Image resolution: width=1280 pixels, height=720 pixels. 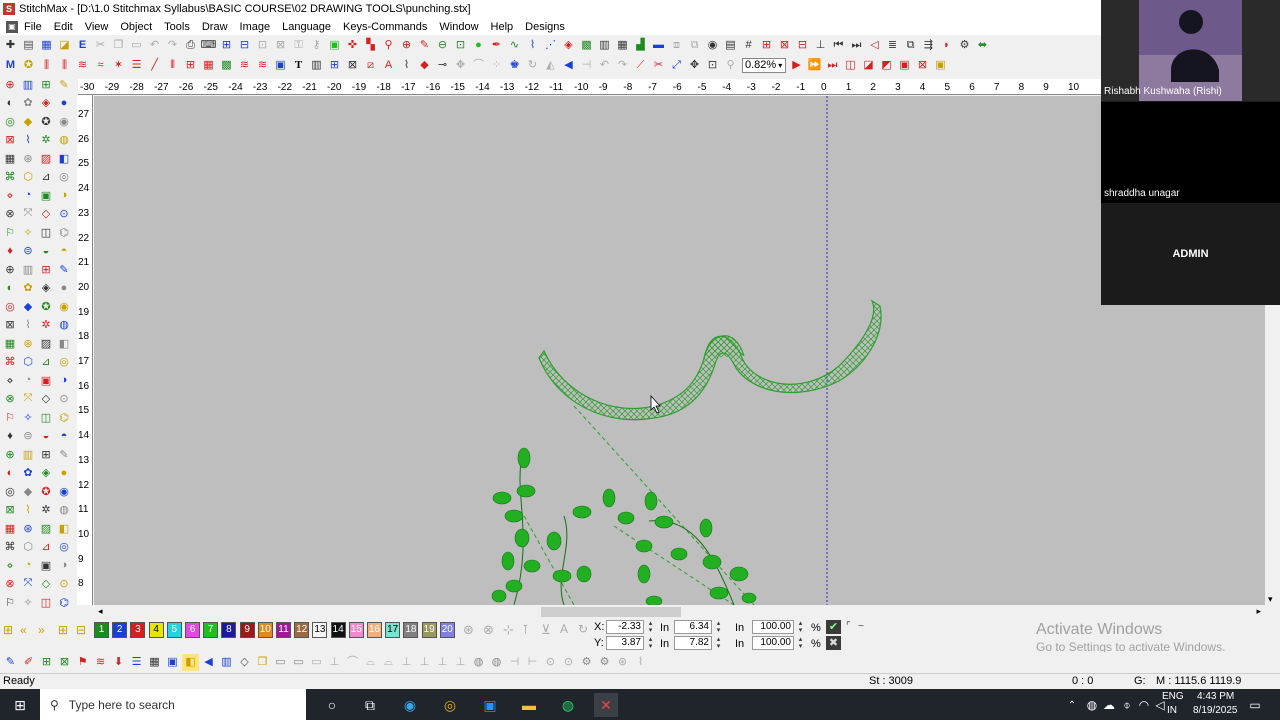 What do you see at coordinates (63, 27) in the screenshot?
I see `menu-edit: Edit` at bounding box center [63, 27].